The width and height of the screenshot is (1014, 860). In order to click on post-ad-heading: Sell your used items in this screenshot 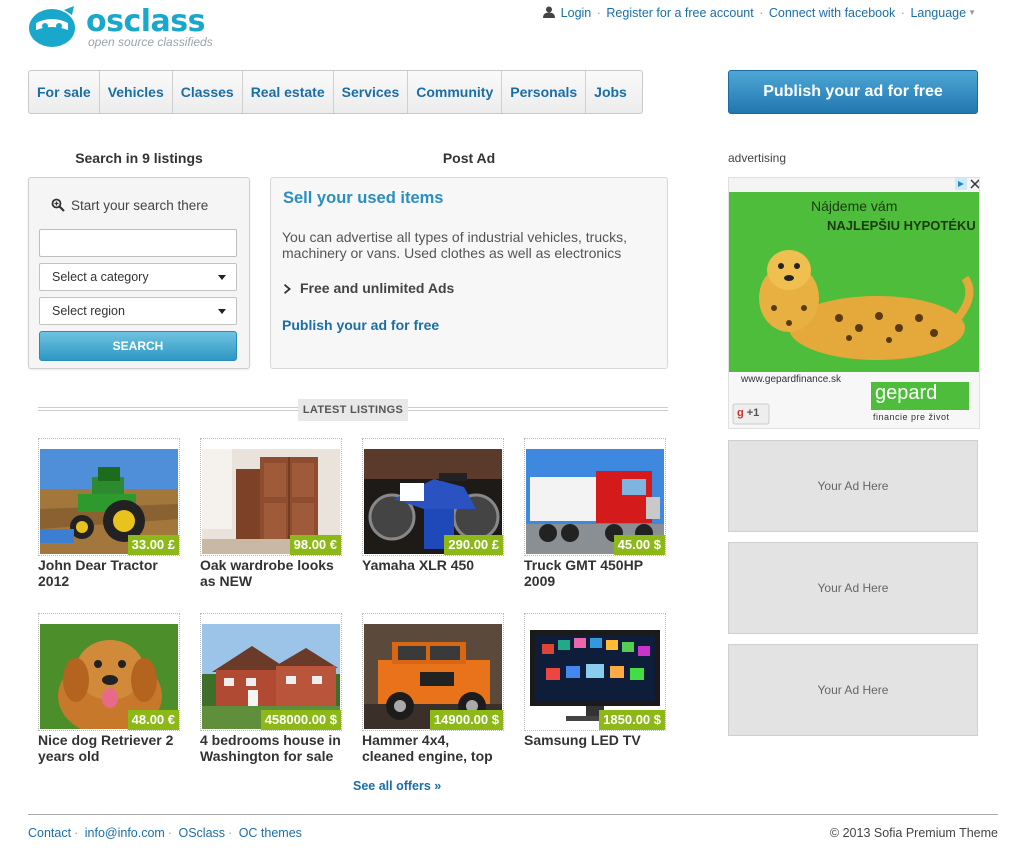, I will do `click(363, 198)`.